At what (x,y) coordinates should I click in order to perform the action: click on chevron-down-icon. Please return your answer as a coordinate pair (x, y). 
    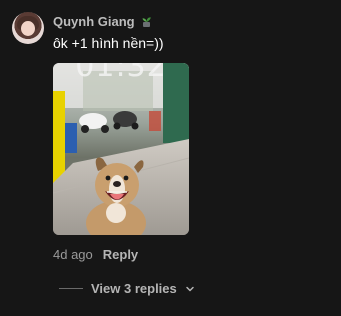
    Looking at the image, I should click on (190, 288).